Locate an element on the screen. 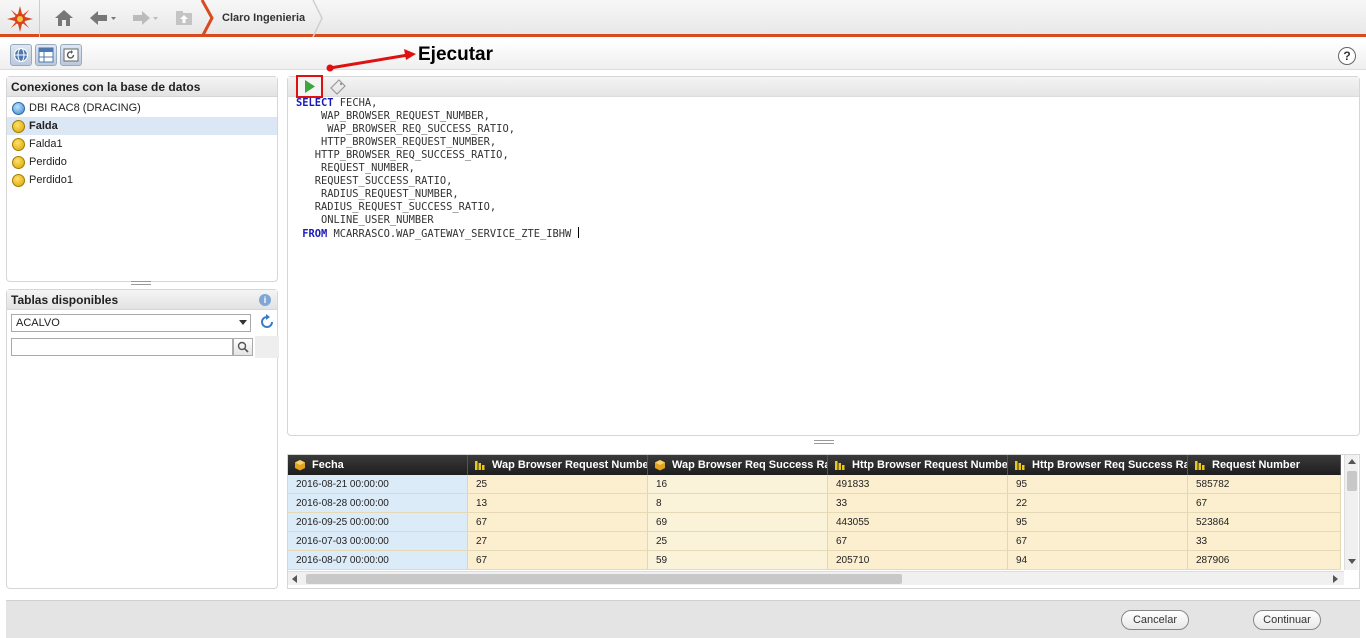 This screenshot has width=1366, height=638. table-cell: 69 is located at coordinates (738, 522).